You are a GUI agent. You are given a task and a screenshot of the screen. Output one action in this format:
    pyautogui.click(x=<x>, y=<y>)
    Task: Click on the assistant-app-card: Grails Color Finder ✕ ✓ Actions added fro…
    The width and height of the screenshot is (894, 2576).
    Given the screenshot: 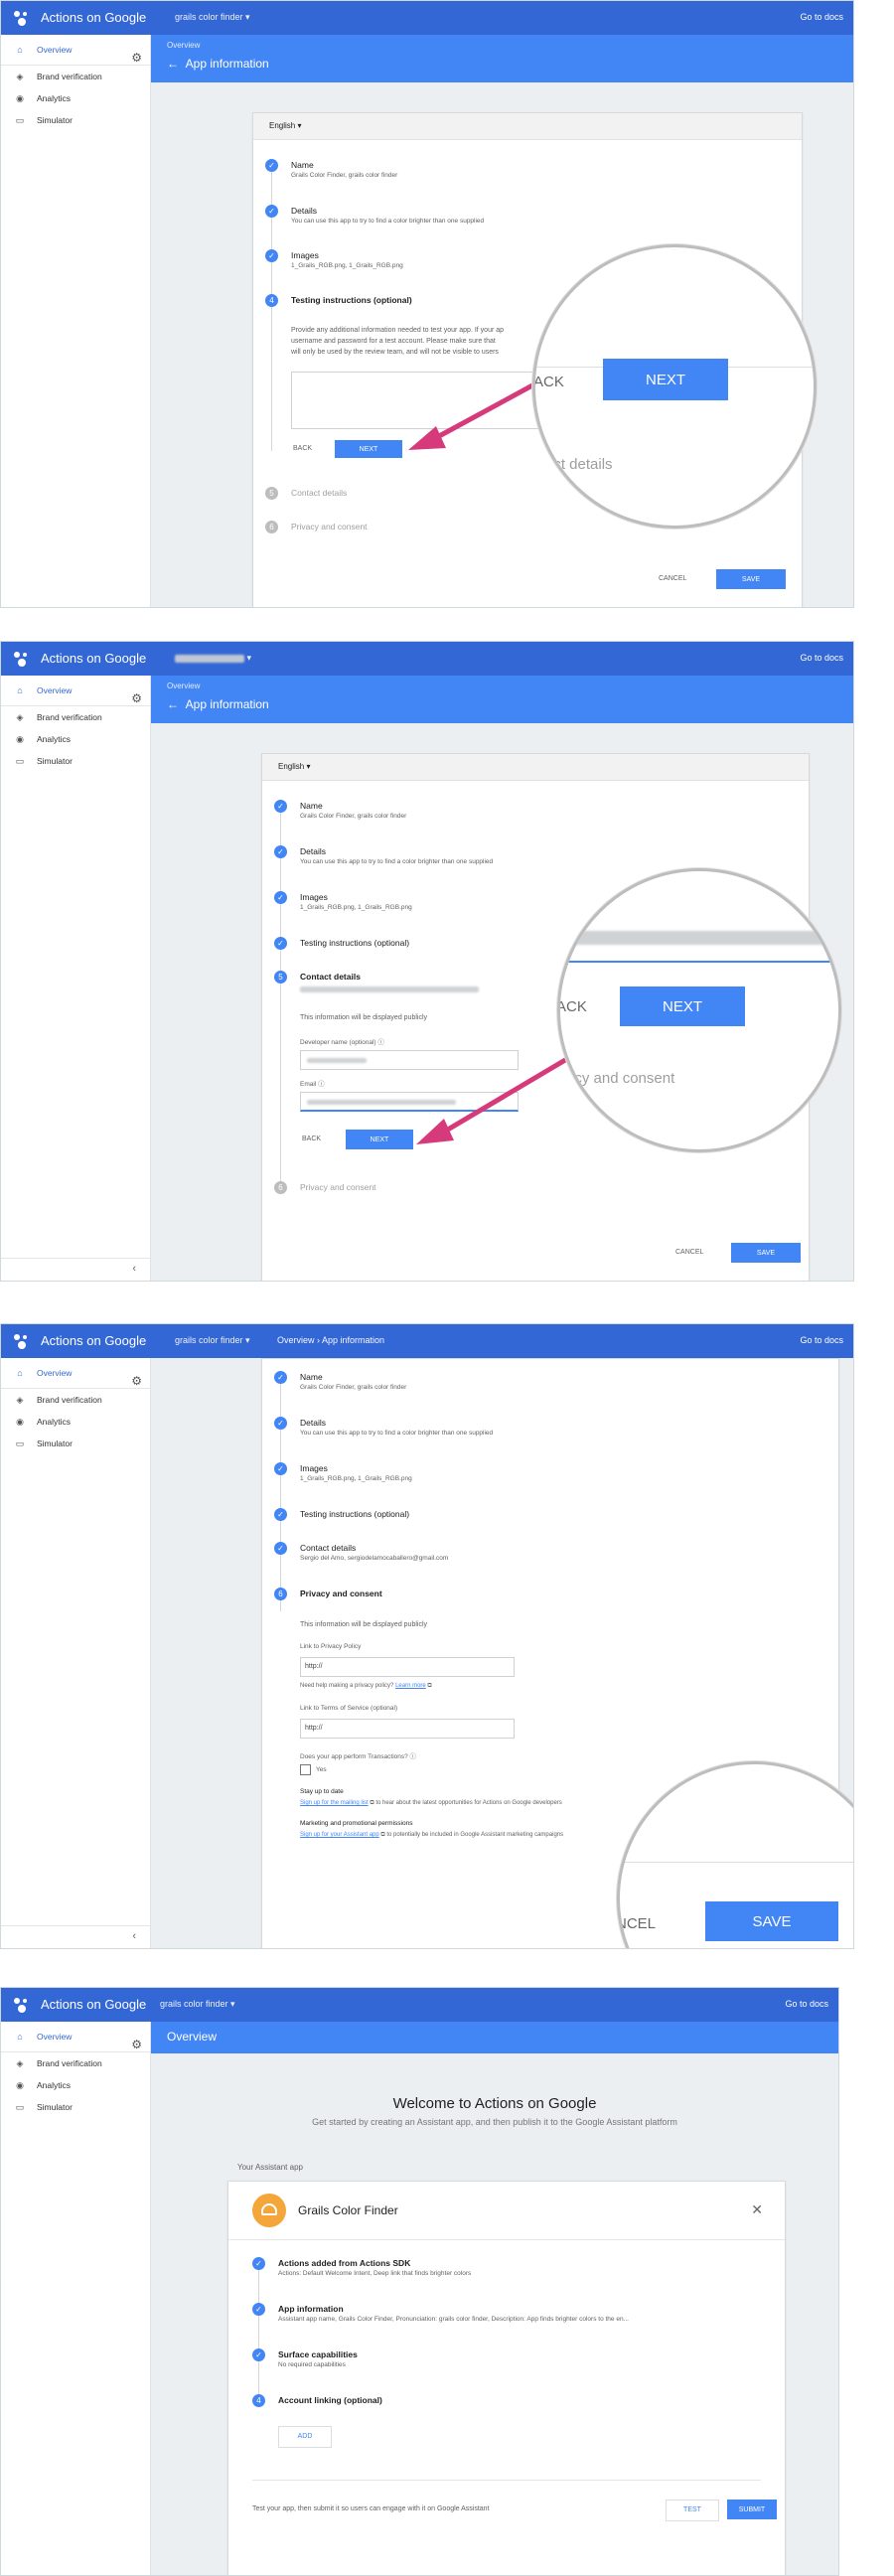 What is the action you would take?
    pyautogui.click(x=507, y=2378)
    